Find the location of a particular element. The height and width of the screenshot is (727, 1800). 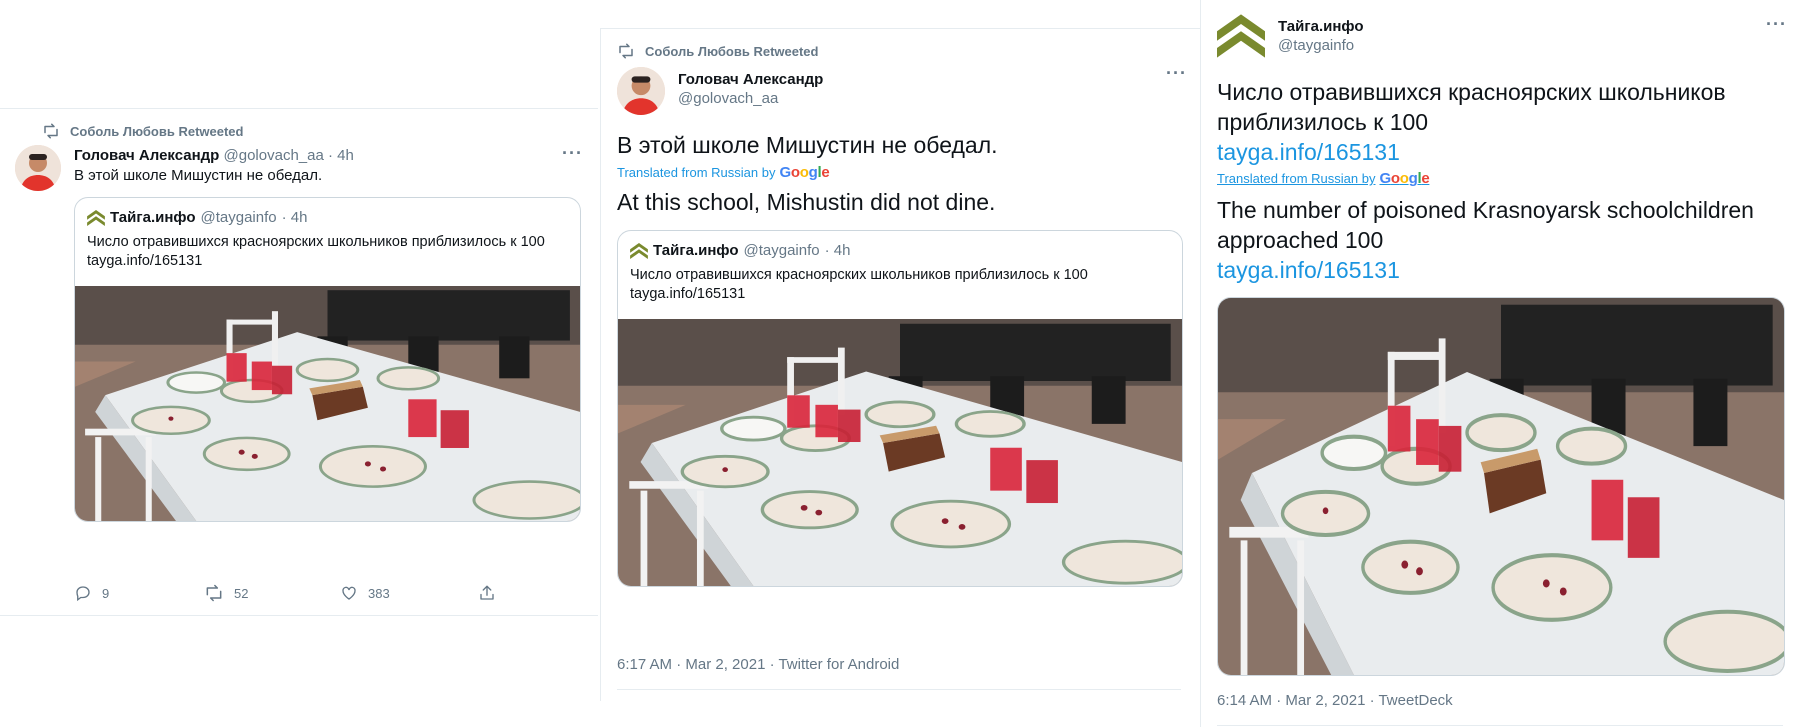

translated-link: tayga.info/165131 is located at coordinates (1502, 270).